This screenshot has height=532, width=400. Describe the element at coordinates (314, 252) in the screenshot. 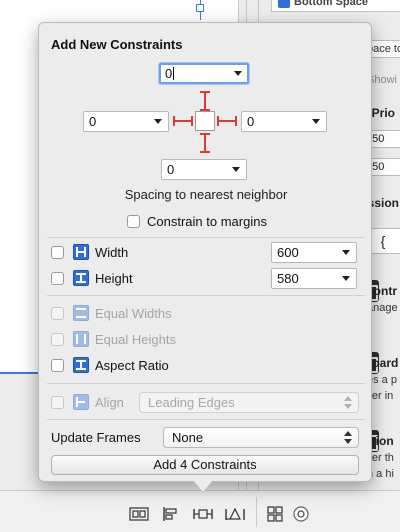

I see `width-value-field: 600` at that location.